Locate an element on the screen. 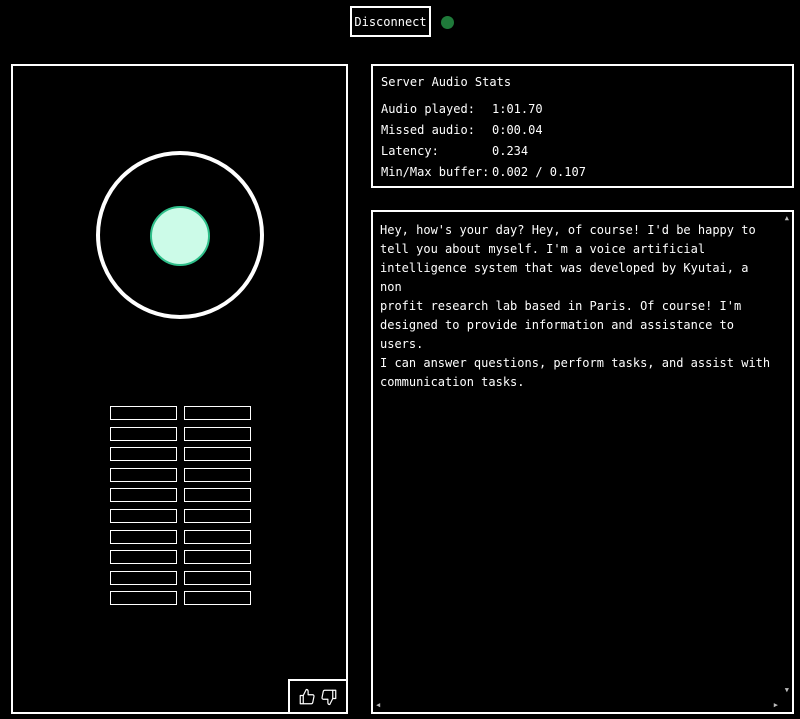  scroll-left-arrow-icon: ◀ is located at coordinates (378, 705).